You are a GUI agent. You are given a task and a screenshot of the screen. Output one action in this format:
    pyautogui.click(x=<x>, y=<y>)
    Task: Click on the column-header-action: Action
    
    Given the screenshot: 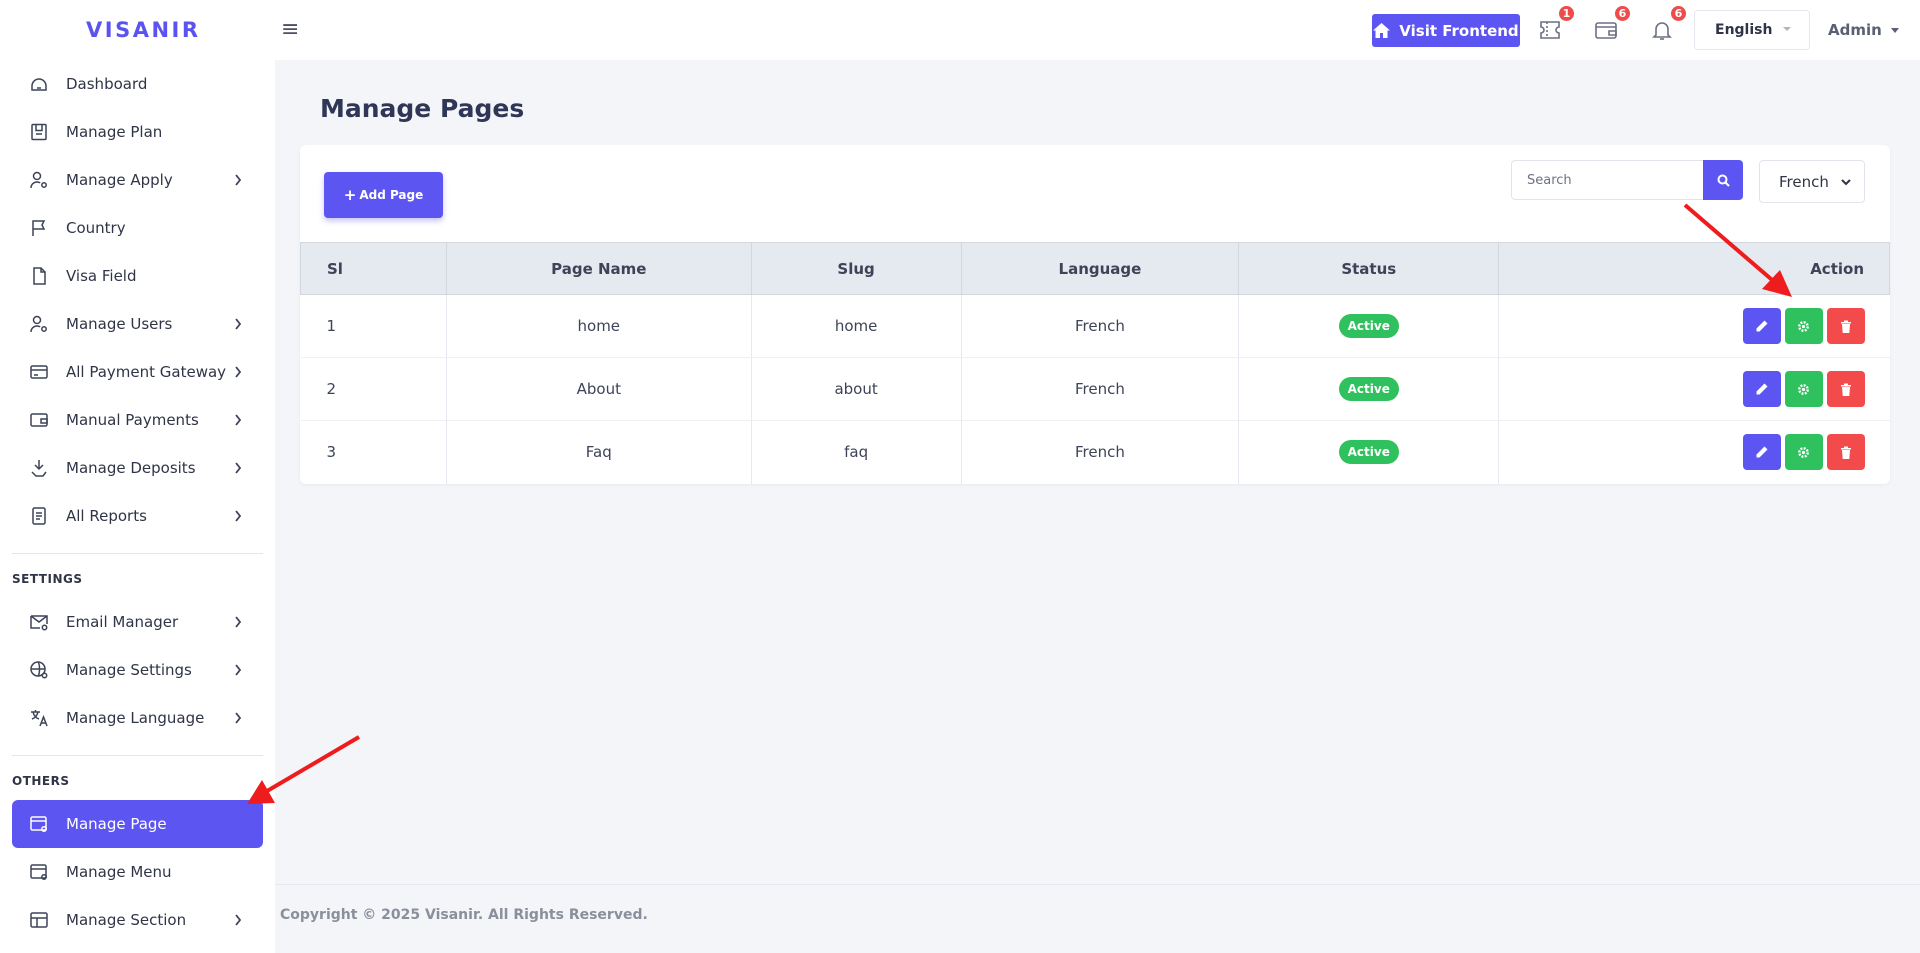 What is the action you would take?
    pyautogui.click(x=1694, y=268)
    